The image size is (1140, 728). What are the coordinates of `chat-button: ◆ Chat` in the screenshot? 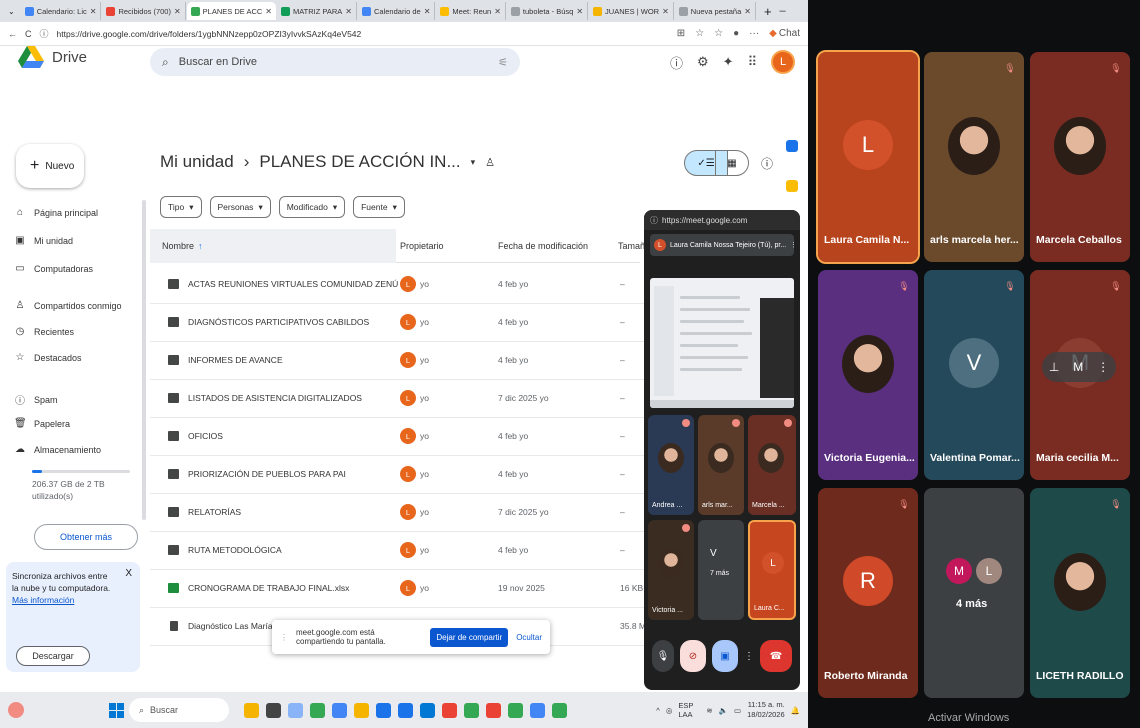 It's located at (784, 33).